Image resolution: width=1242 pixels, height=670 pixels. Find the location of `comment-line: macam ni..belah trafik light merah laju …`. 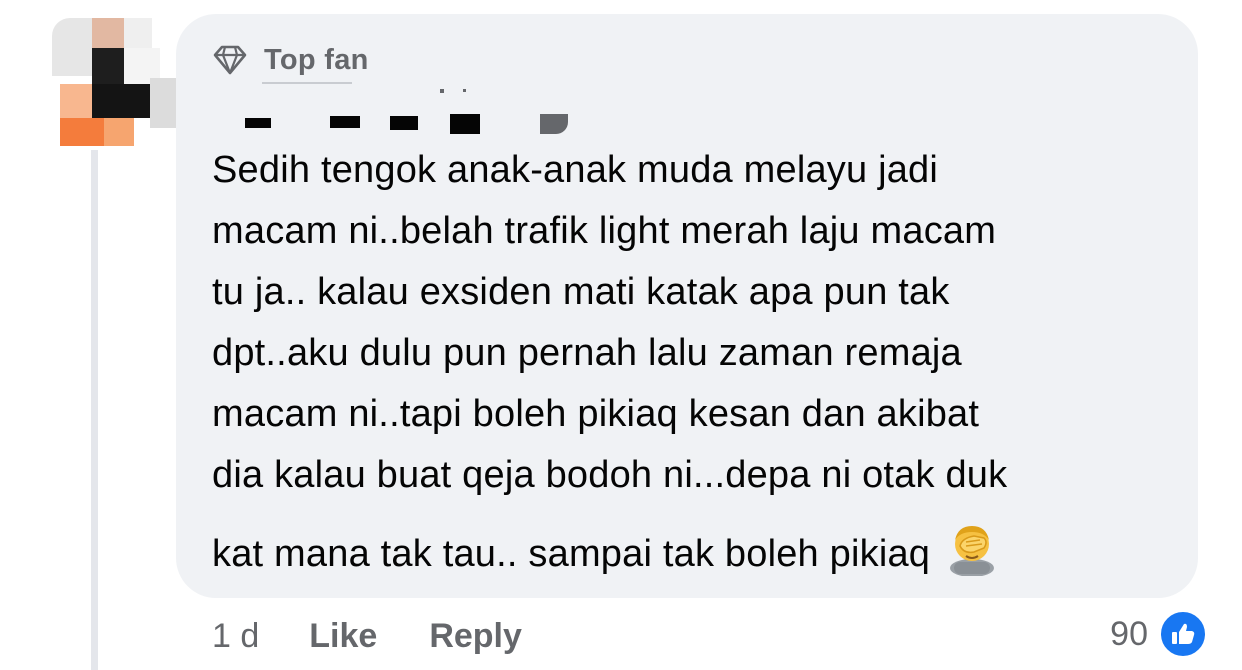

comment-line: macam ni..belah trafik light merah laju … is located at coordinates (604, 231).